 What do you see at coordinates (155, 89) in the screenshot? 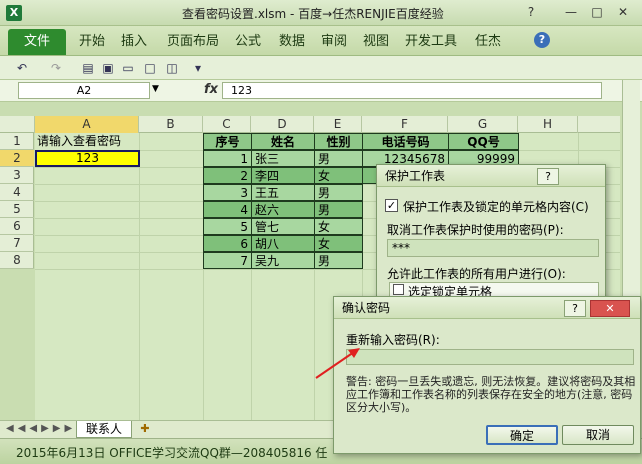
I see `name-box-dropdown-icon: ▼` at bounding box center [155, 89].